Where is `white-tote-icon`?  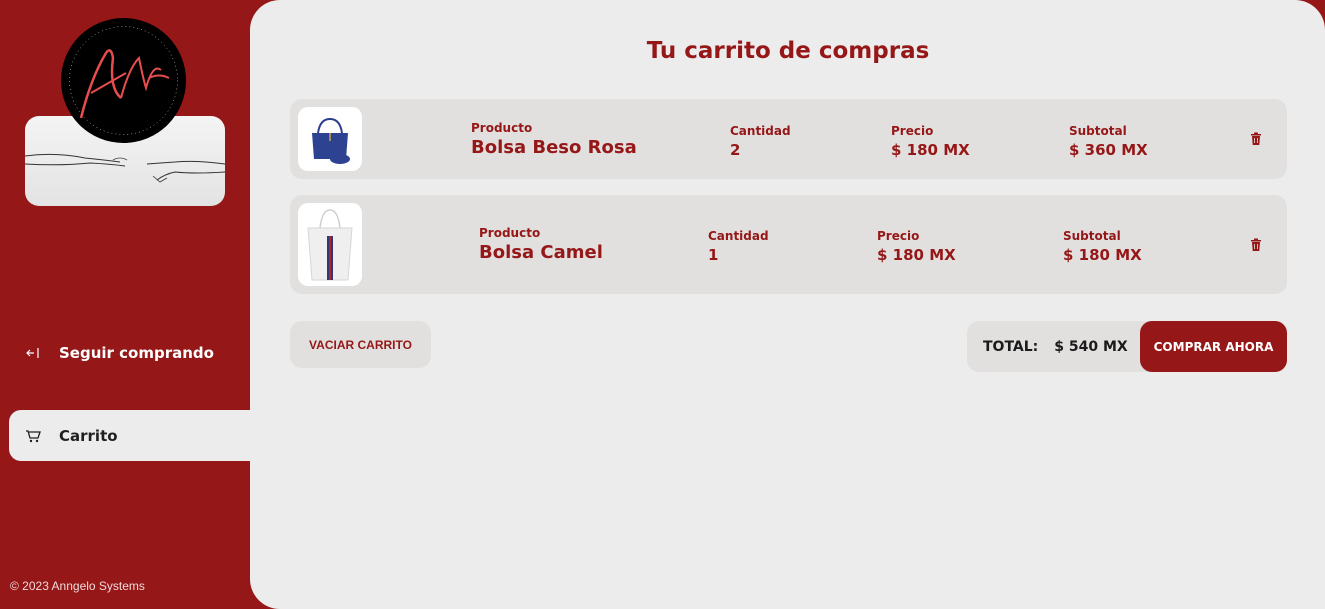 white-tote-icon is located at coordinates (330, 244).